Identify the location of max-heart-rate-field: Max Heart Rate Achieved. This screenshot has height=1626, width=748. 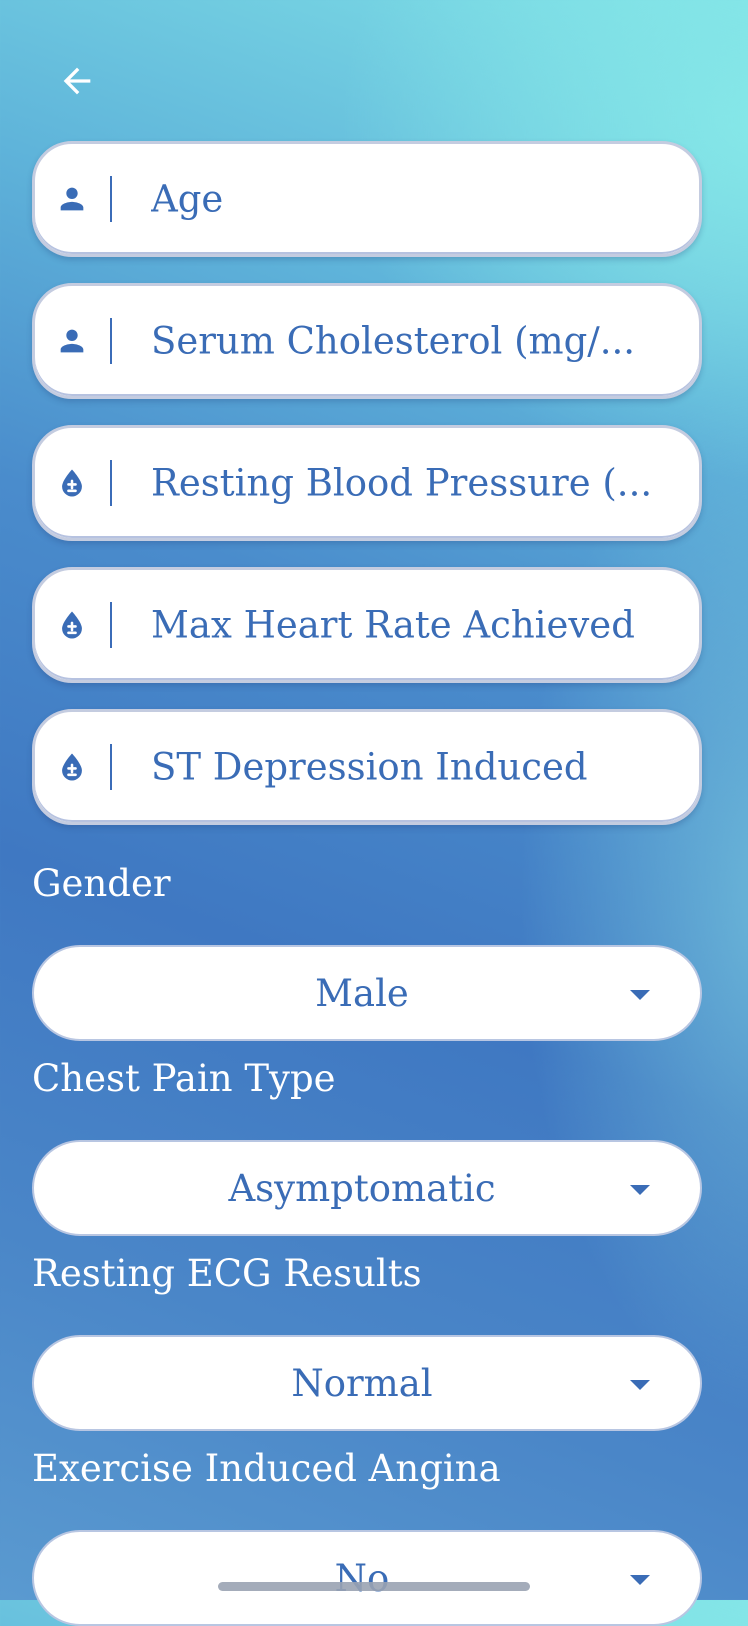
(367, 625).